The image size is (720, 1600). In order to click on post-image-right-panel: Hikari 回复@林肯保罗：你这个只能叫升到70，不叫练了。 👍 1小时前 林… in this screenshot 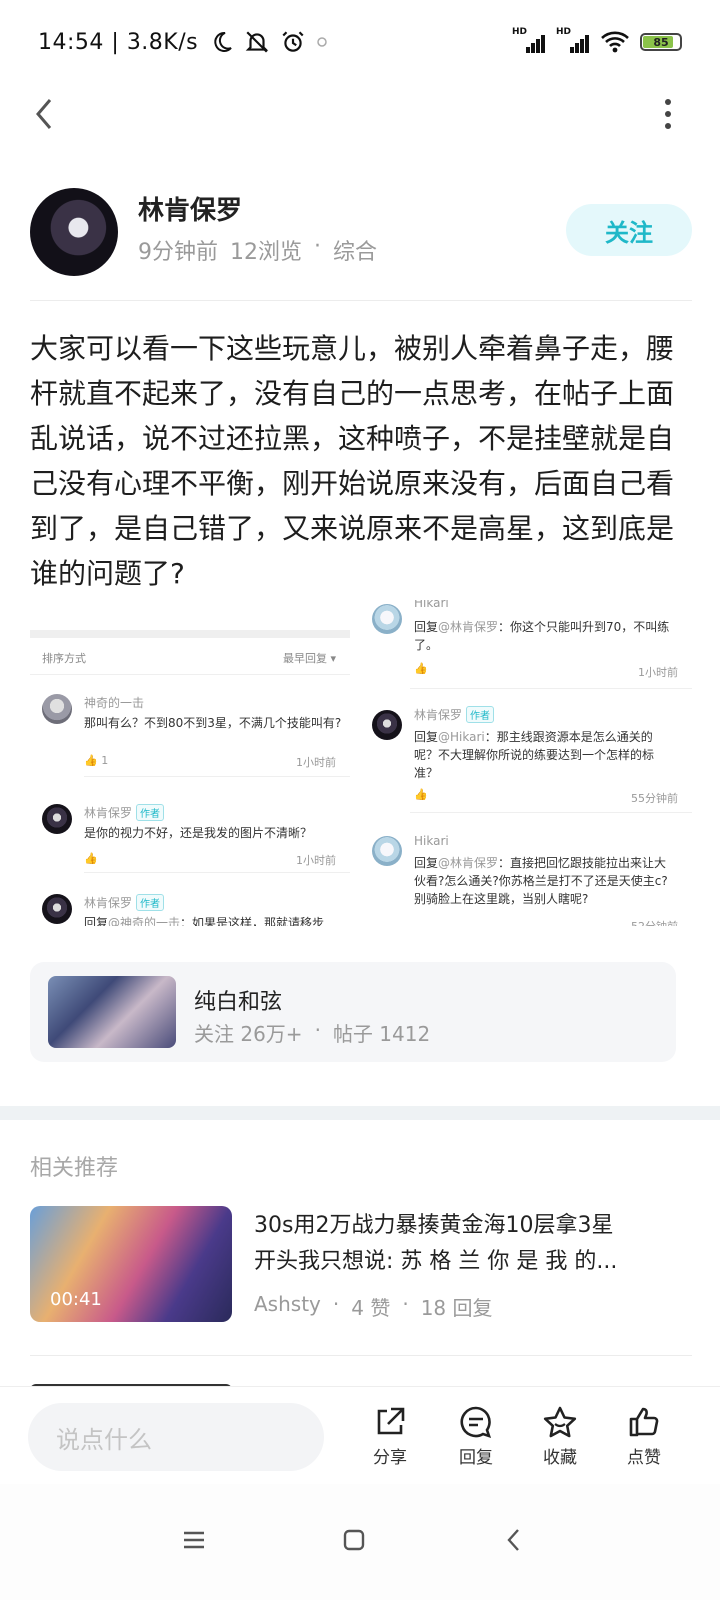, I will do `click(532, 763)`.